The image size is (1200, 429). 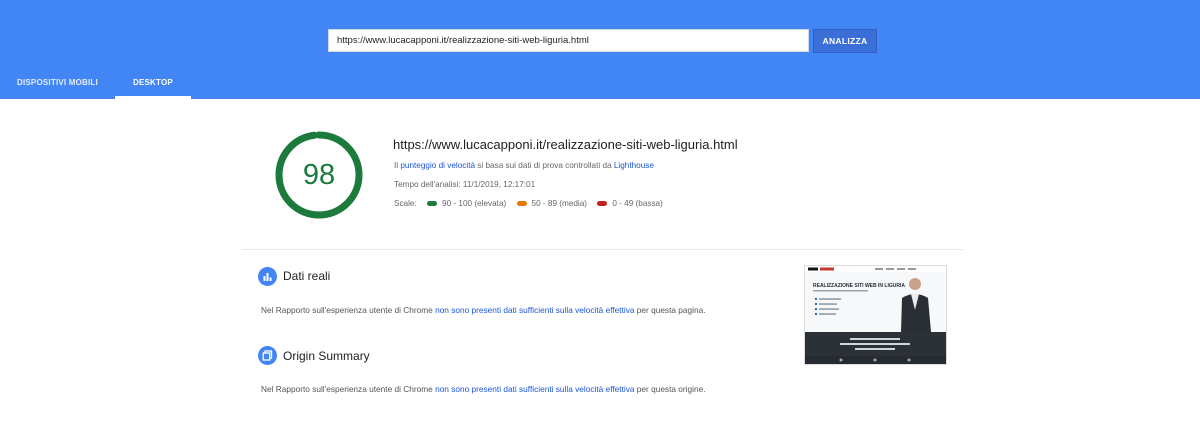 I want to click on green-pill-icon, so click(x=432, y=203).